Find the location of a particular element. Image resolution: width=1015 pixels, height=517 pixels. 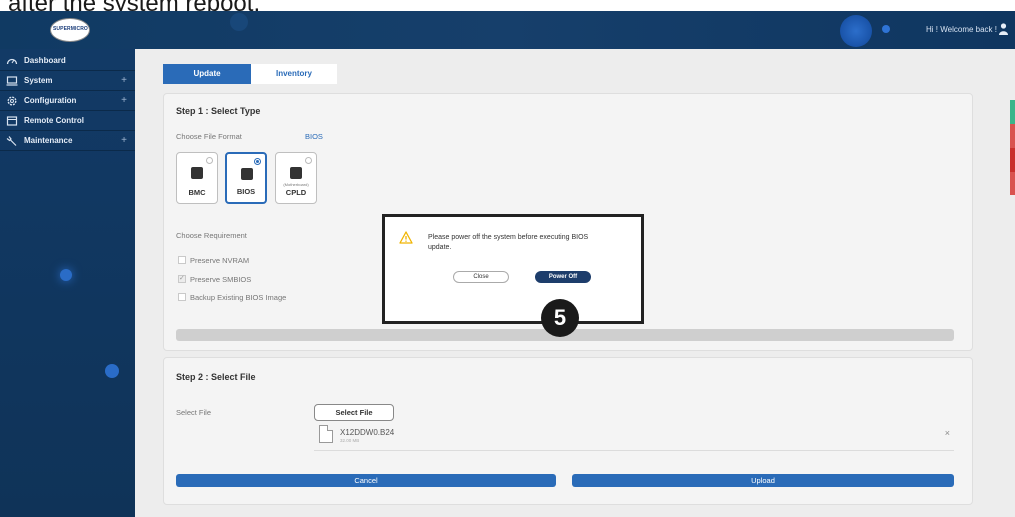

type-sublabel: (Motherboard) is located at coordinates (296, 184).